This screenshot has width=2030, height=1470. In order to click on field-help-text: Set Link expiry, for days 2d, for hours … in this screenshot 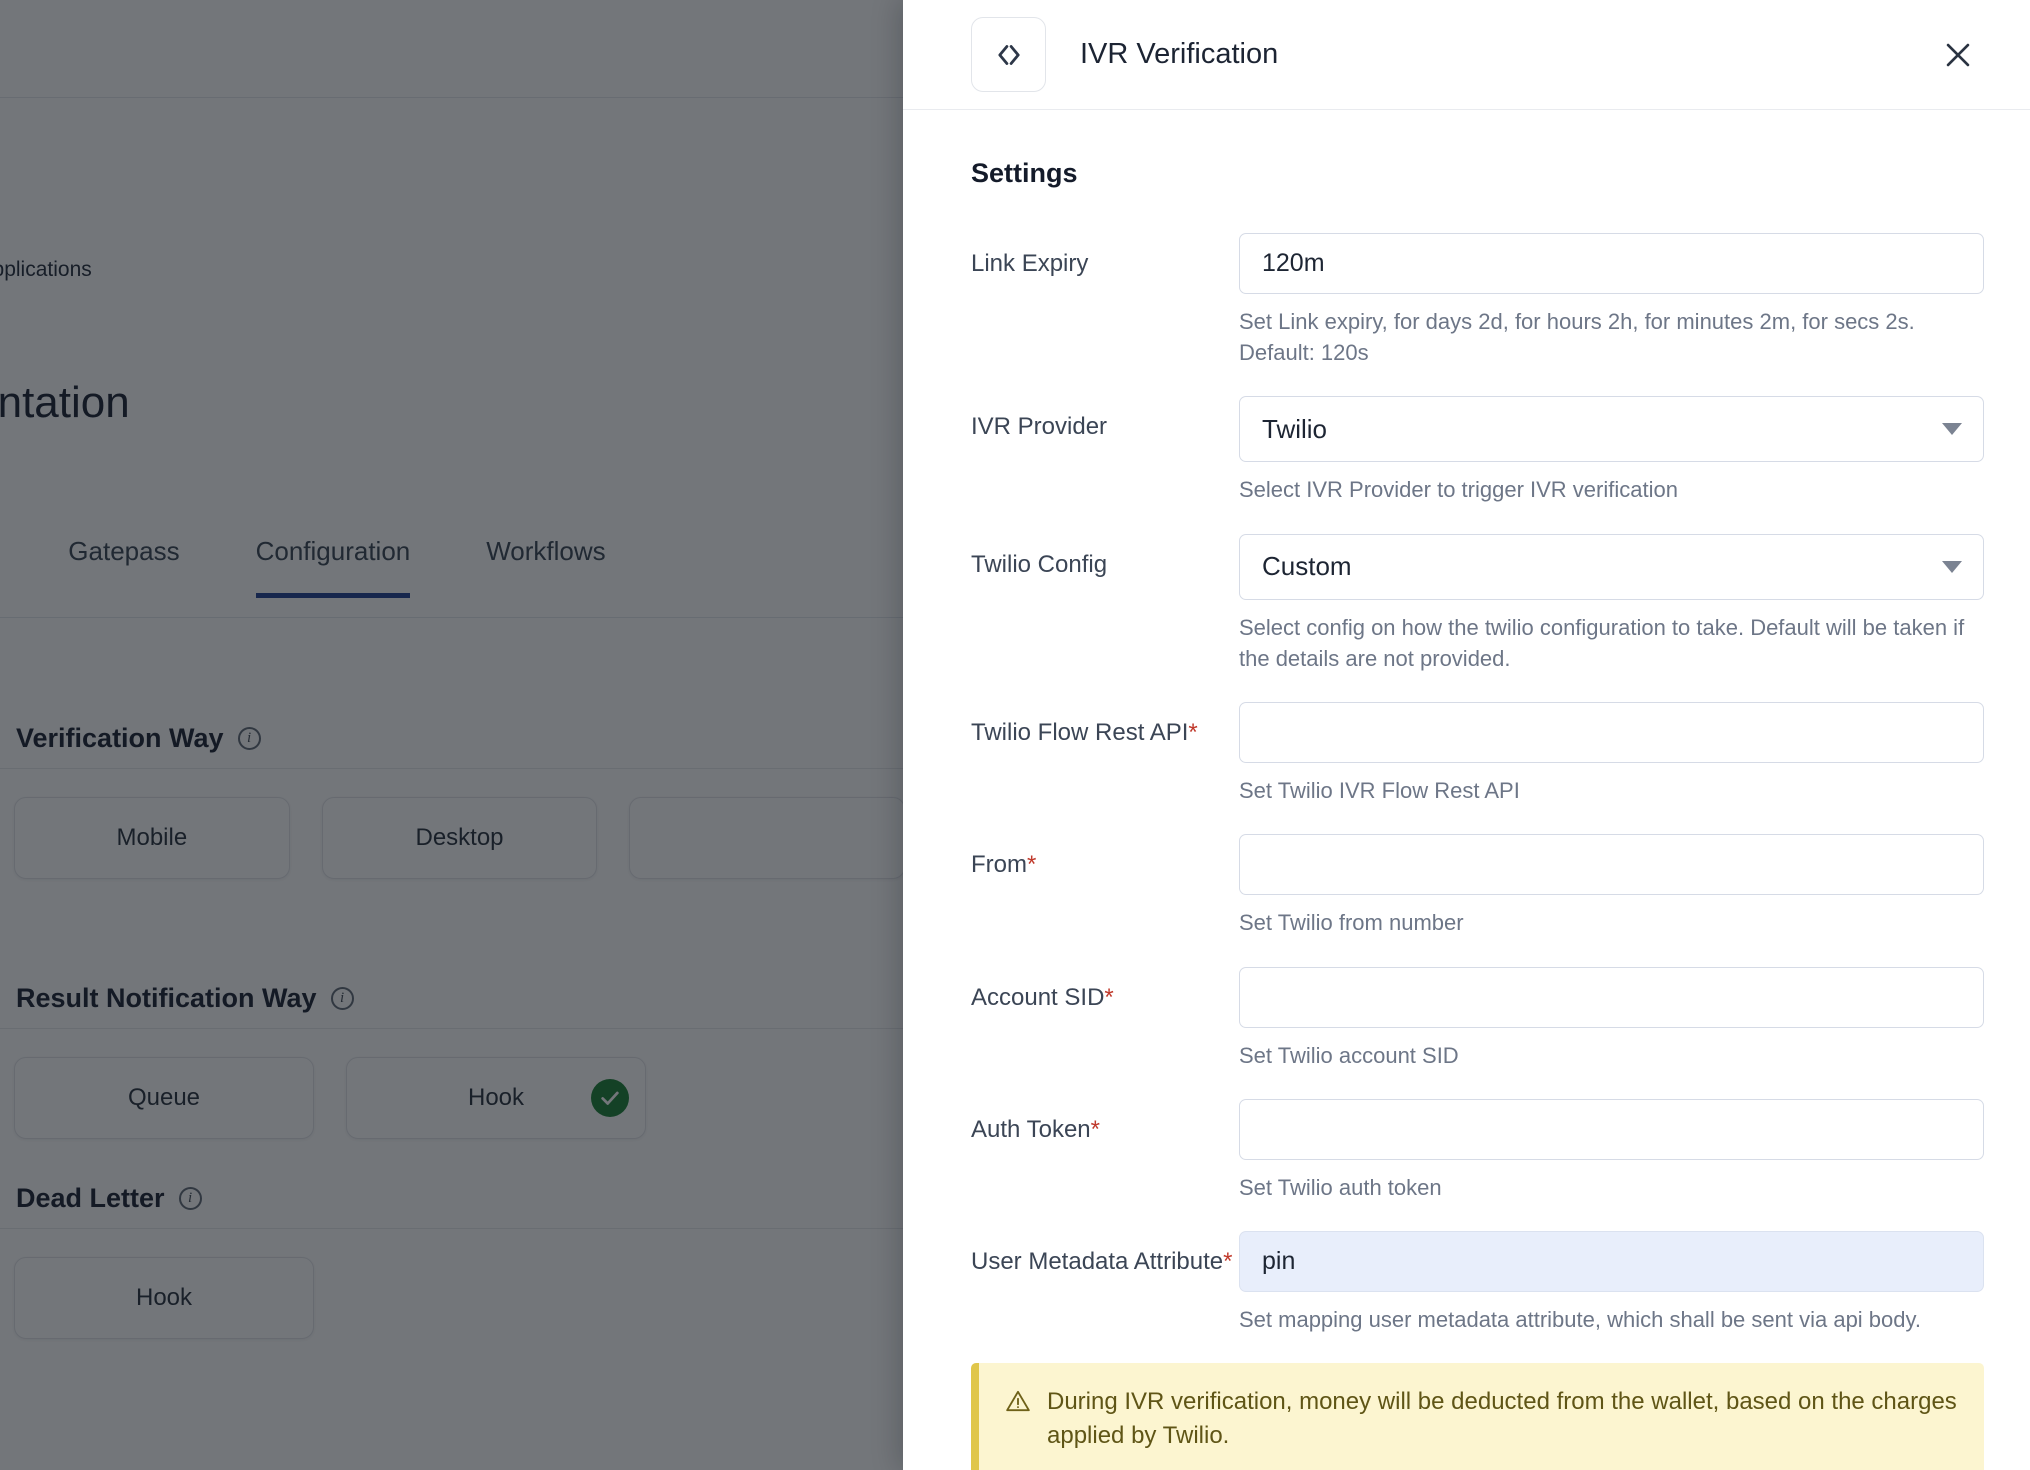, I will do `click(1577, 337)`.